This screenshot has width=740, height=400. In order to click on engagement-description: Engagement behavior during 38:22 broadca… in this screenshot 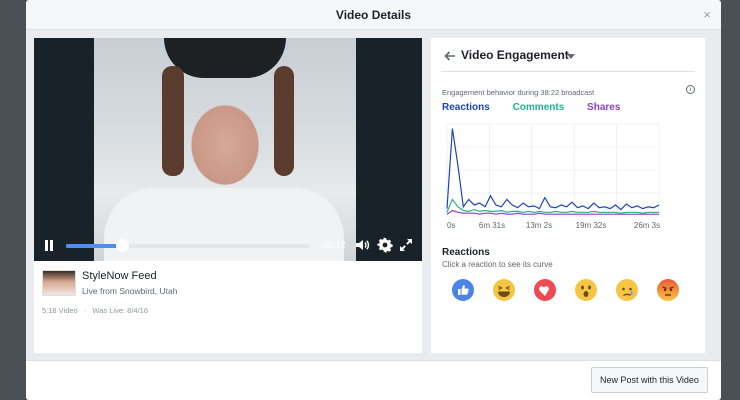, I will do `click(518, 92)`.